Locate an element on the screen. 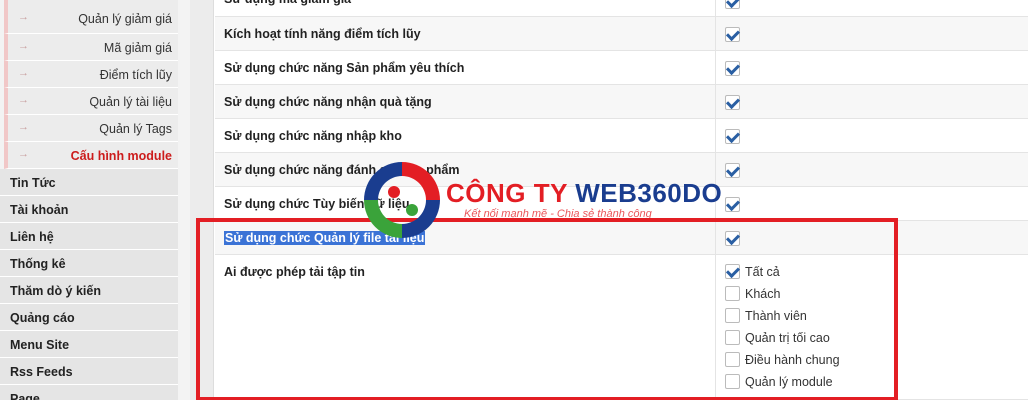 This screenshot has width=1028, height=400. sidebar-item-contact: Liên hệ is located at coordinates (89, 236).